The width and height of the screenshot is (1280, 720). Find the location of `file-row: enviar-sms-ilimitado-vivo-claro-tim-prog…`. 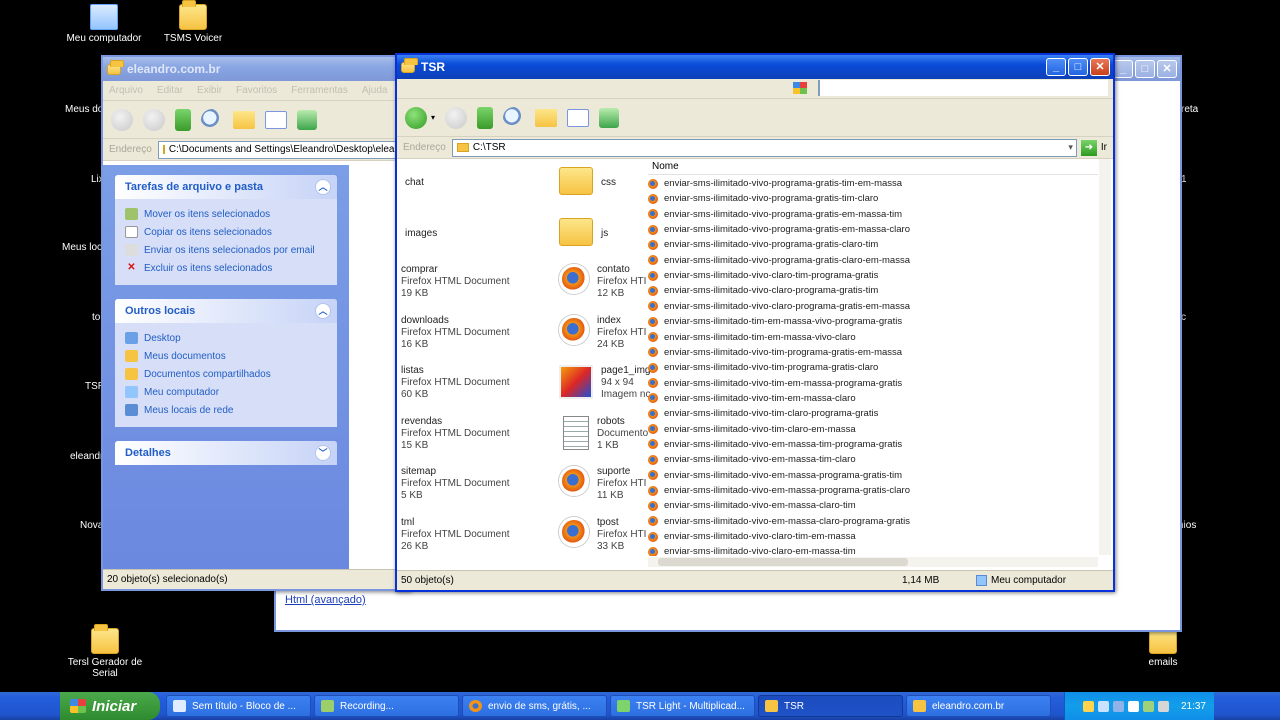

file-row: enviar-sms-ilimitado-vivo-claro-tim-prog… is located at coordinates (763, 275).